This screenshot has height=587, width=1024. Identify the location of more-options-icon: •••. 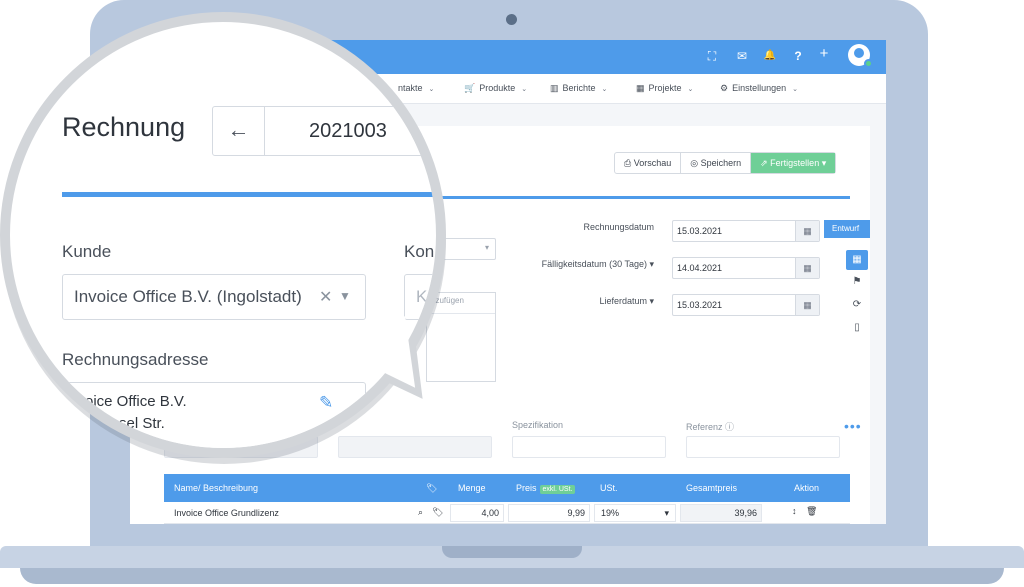
(853, 426).